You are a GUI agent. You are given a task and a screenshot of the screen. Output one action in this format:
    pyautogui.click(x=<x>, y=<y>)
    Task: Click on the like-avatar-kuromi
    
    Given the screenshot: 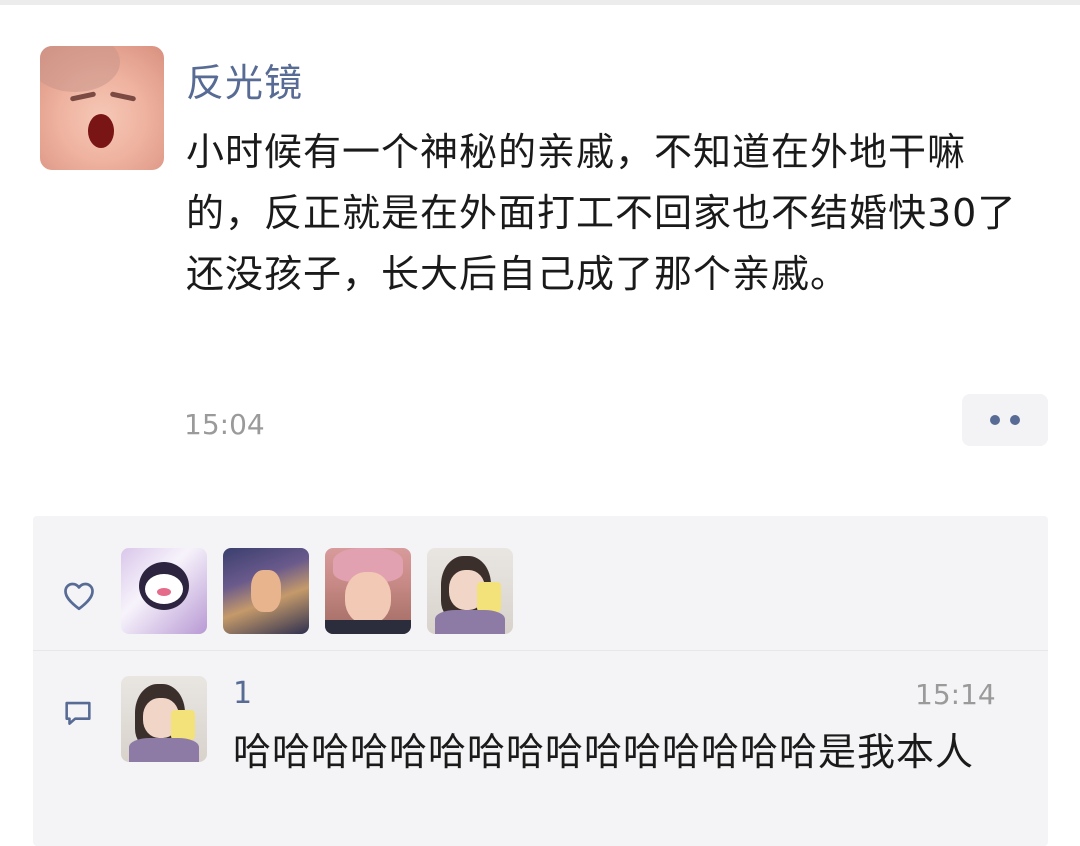 What is the action you would take?
    pyautogui.click(x=164, y=591)
    